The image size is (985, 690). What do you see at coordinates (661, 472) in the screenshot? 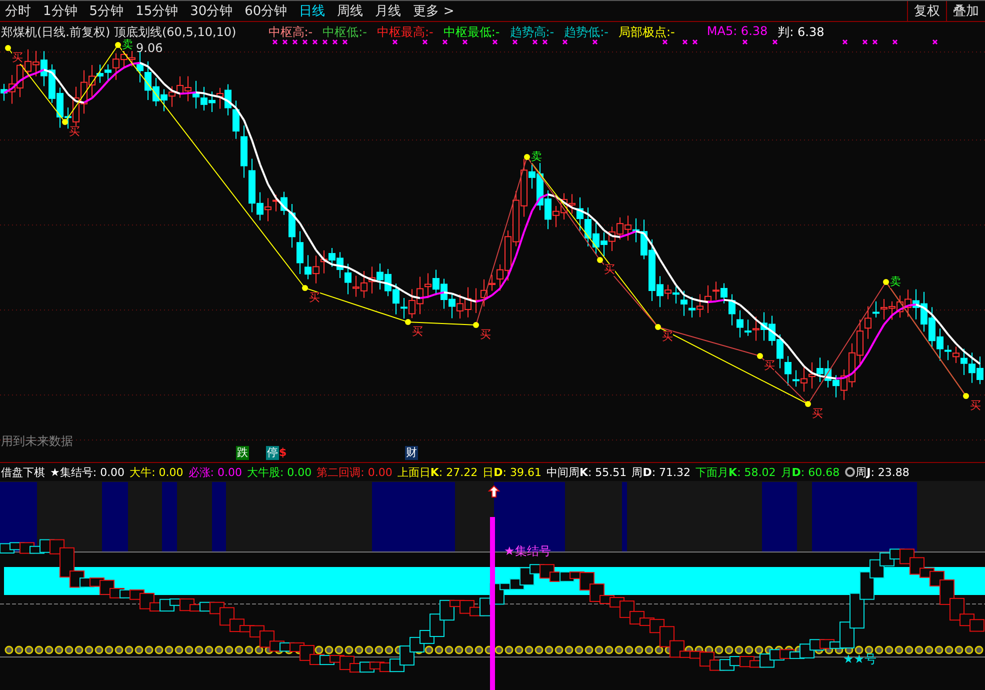
I see `indicator-value: 周D: 71.32` at bounding box center [661, 472].